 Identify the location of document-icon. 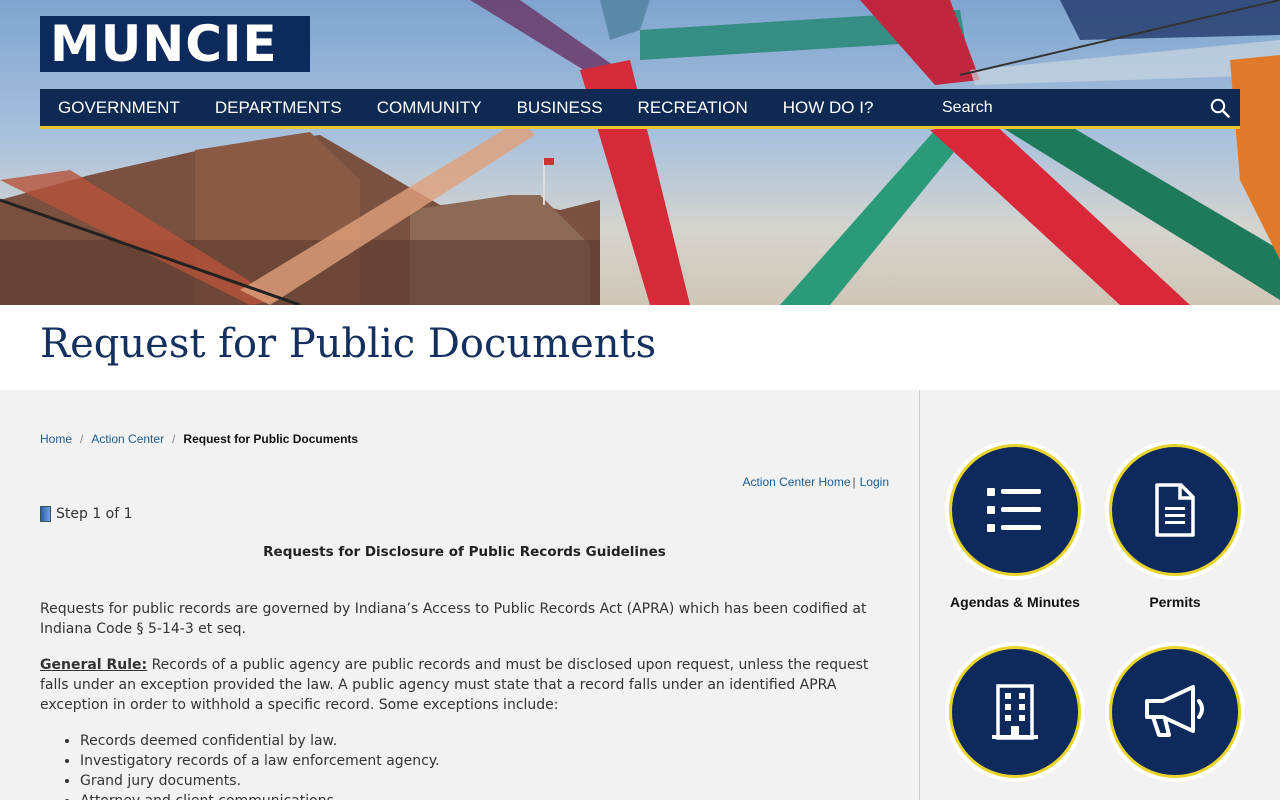
(1175, 510).